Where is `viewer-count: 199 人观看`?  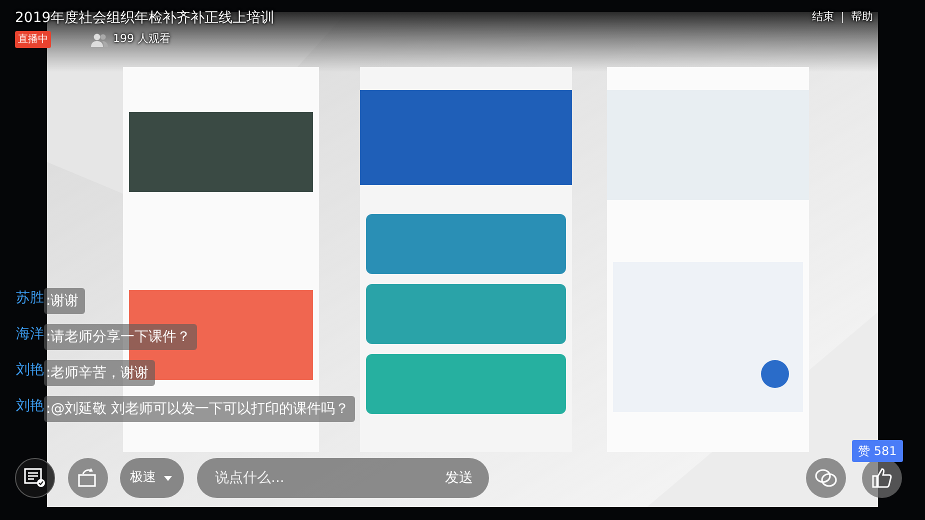
viewer-count: 199 人观看 is located at coordinates (141, 39).